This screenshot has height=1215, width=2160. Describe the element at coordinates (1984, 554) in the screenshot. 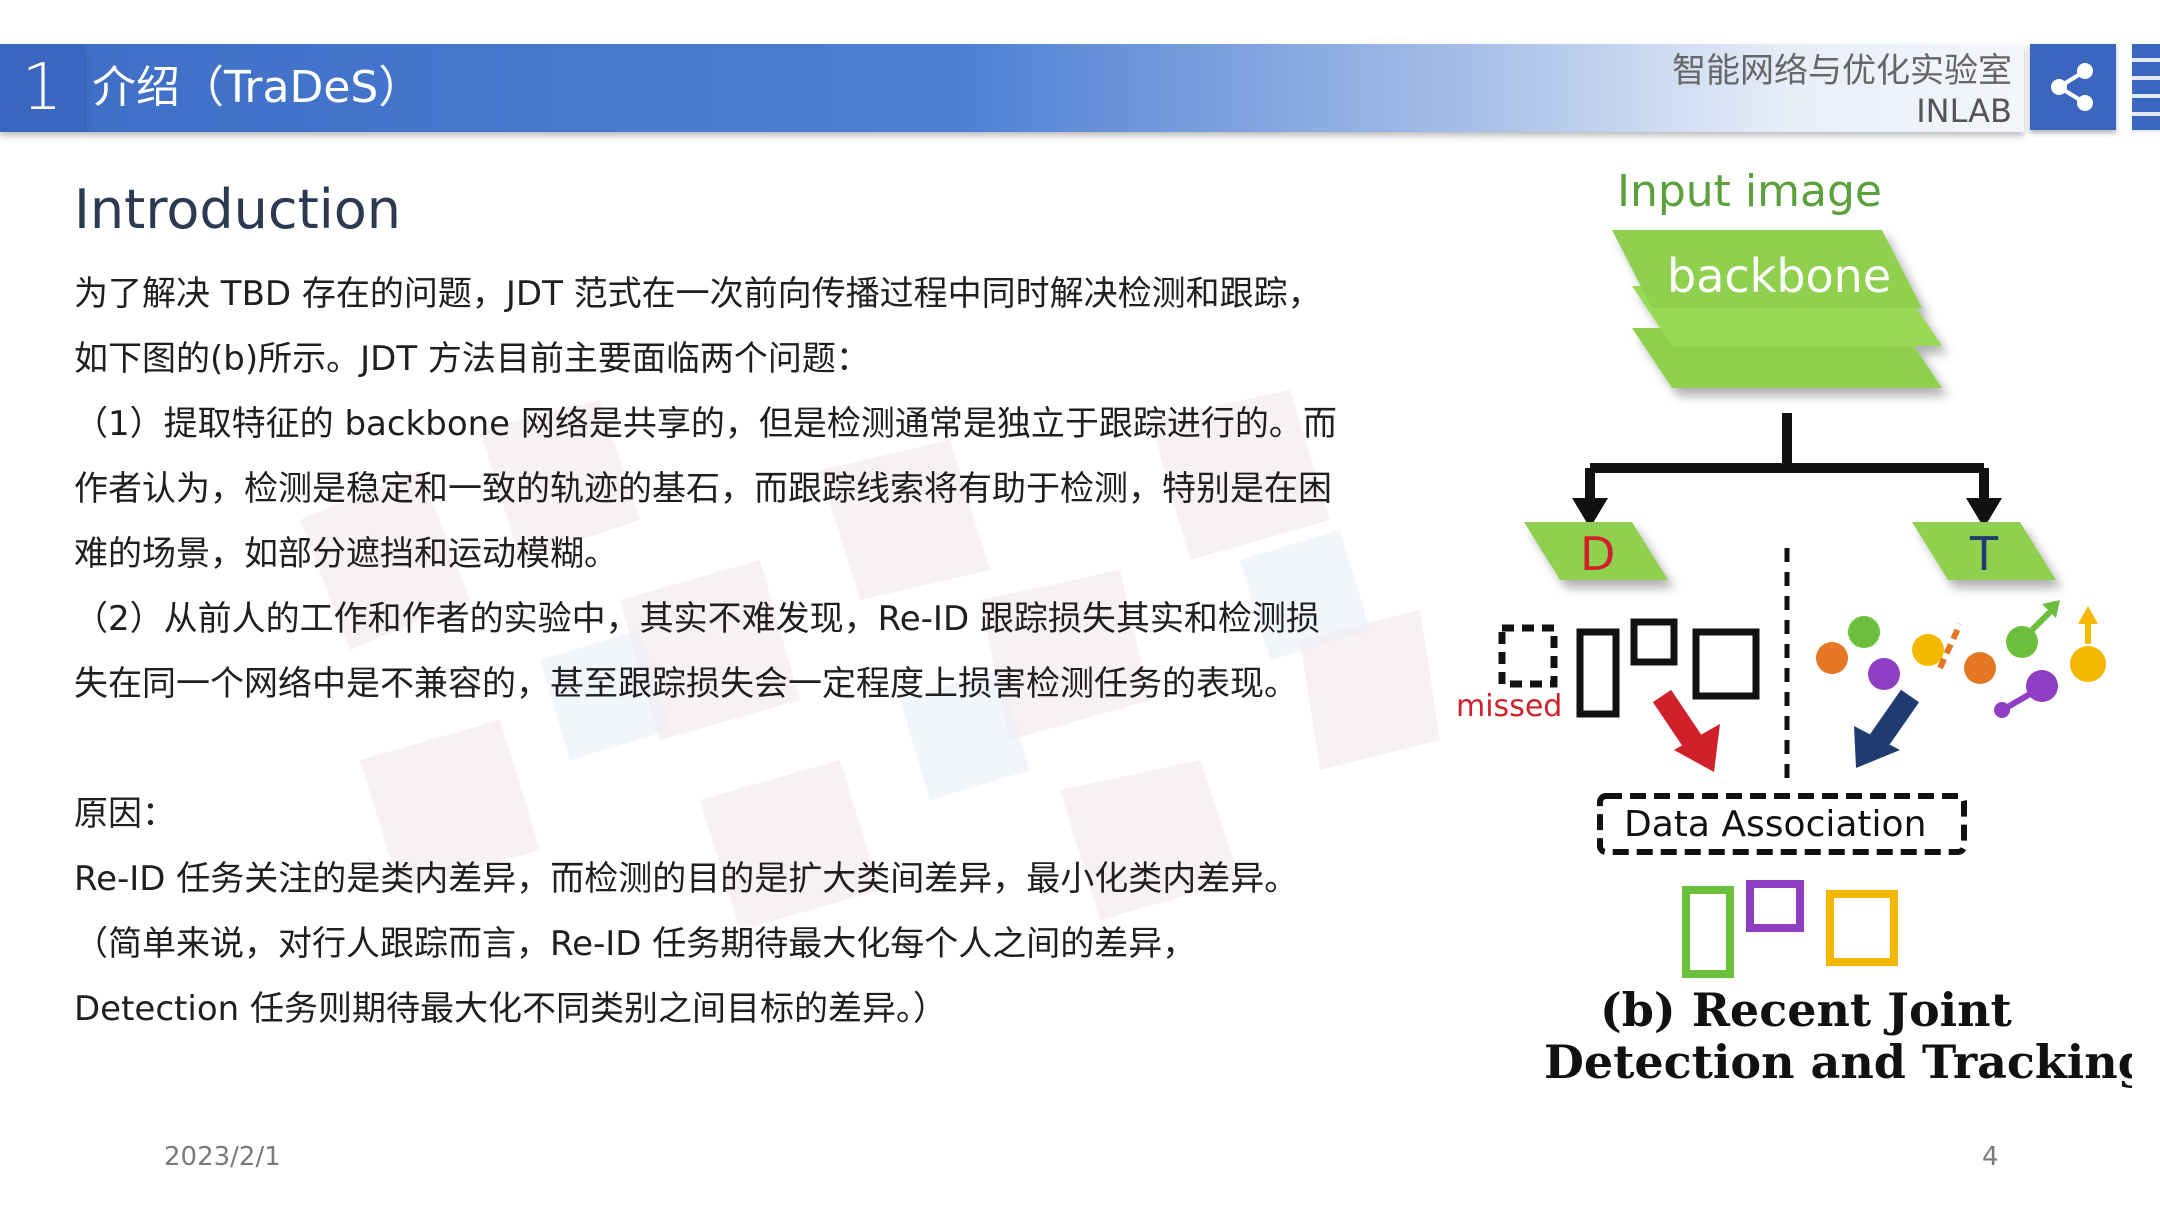

I see `t-label: T` at that location.